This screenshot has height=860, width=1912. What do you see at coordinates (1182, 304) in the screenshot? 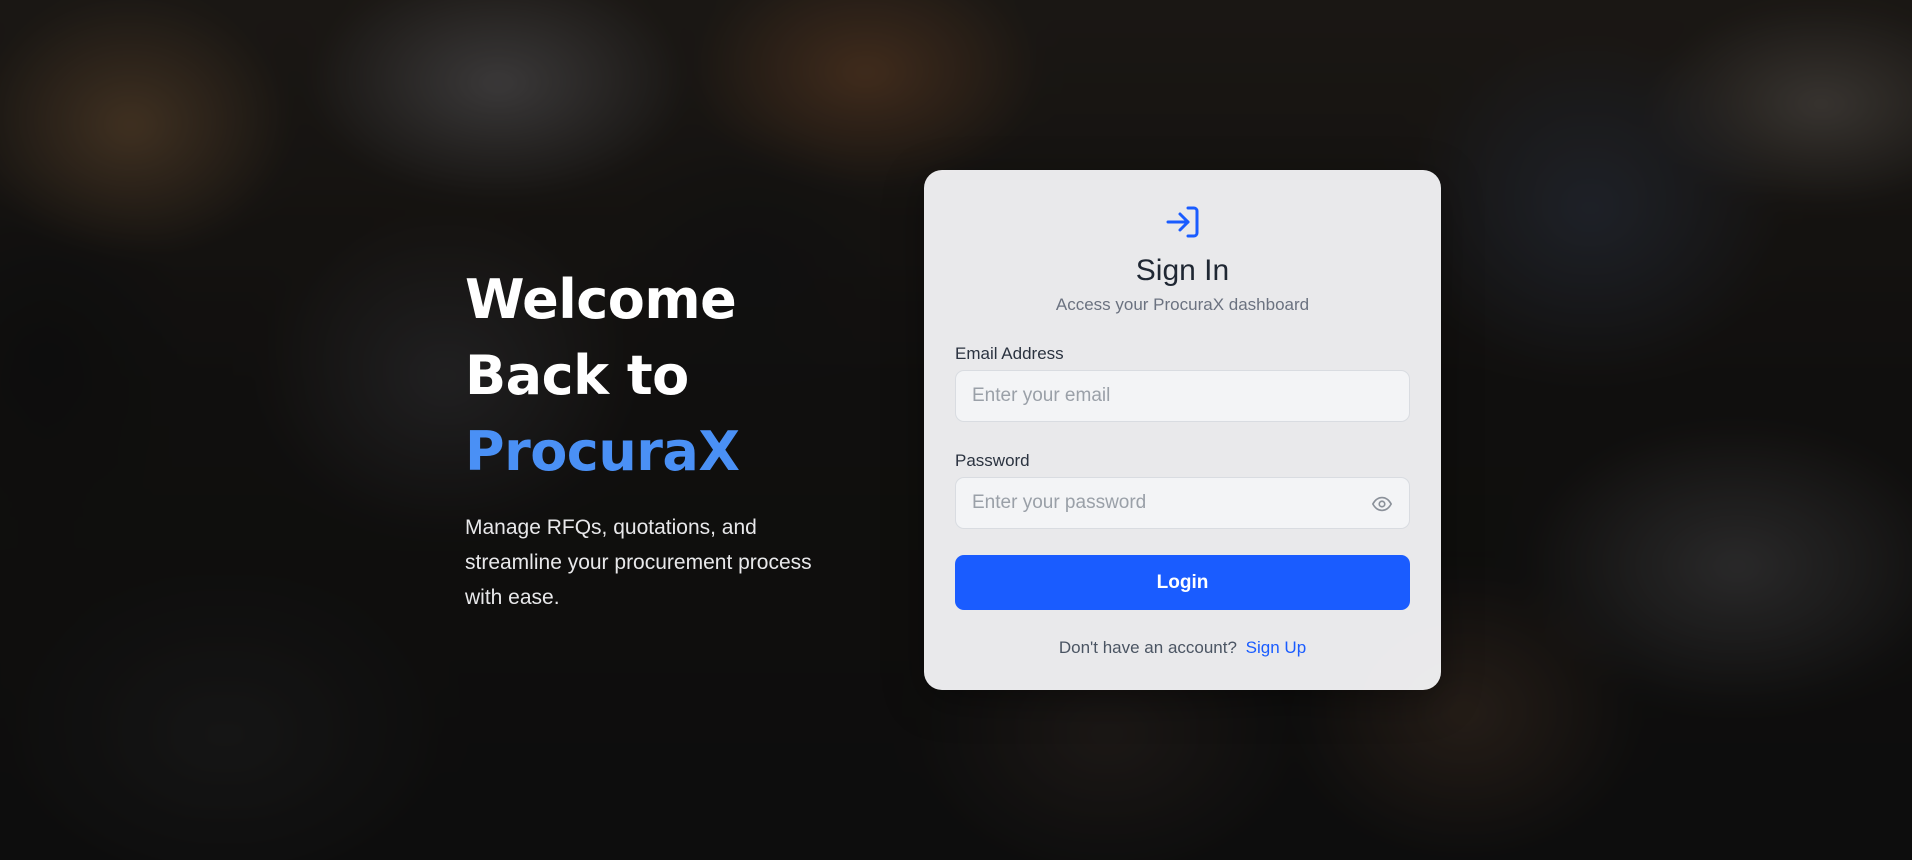
I see `card-subtitle: Access your ProcuraX dashboard` at bounding box center [1182, 304].